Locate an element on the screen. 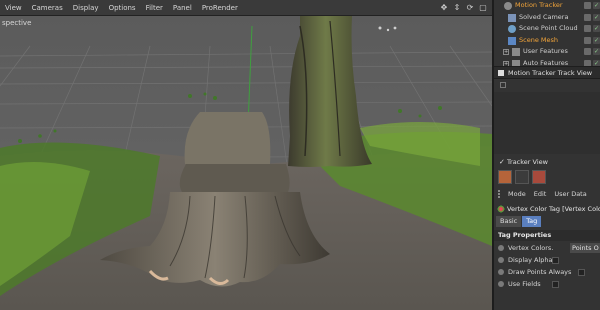 This screenshot has width=600, height=310. vertex-color-tag-icon is located at coordinates (539, 177).